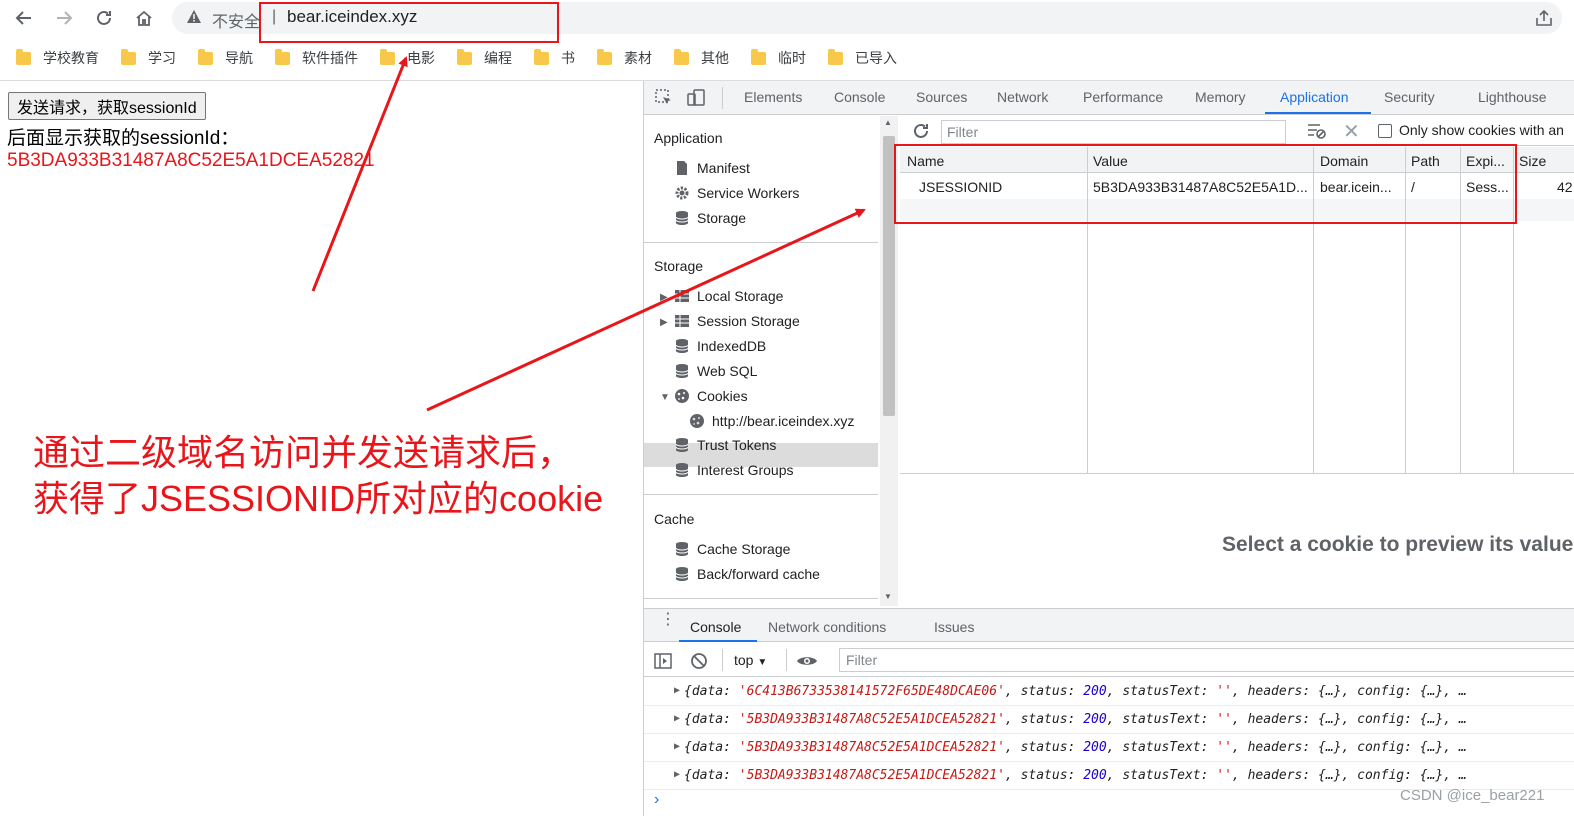 The height and width of the screenshot is (816, 1574). I want to click on col-value: Value, so click(1110, 161).